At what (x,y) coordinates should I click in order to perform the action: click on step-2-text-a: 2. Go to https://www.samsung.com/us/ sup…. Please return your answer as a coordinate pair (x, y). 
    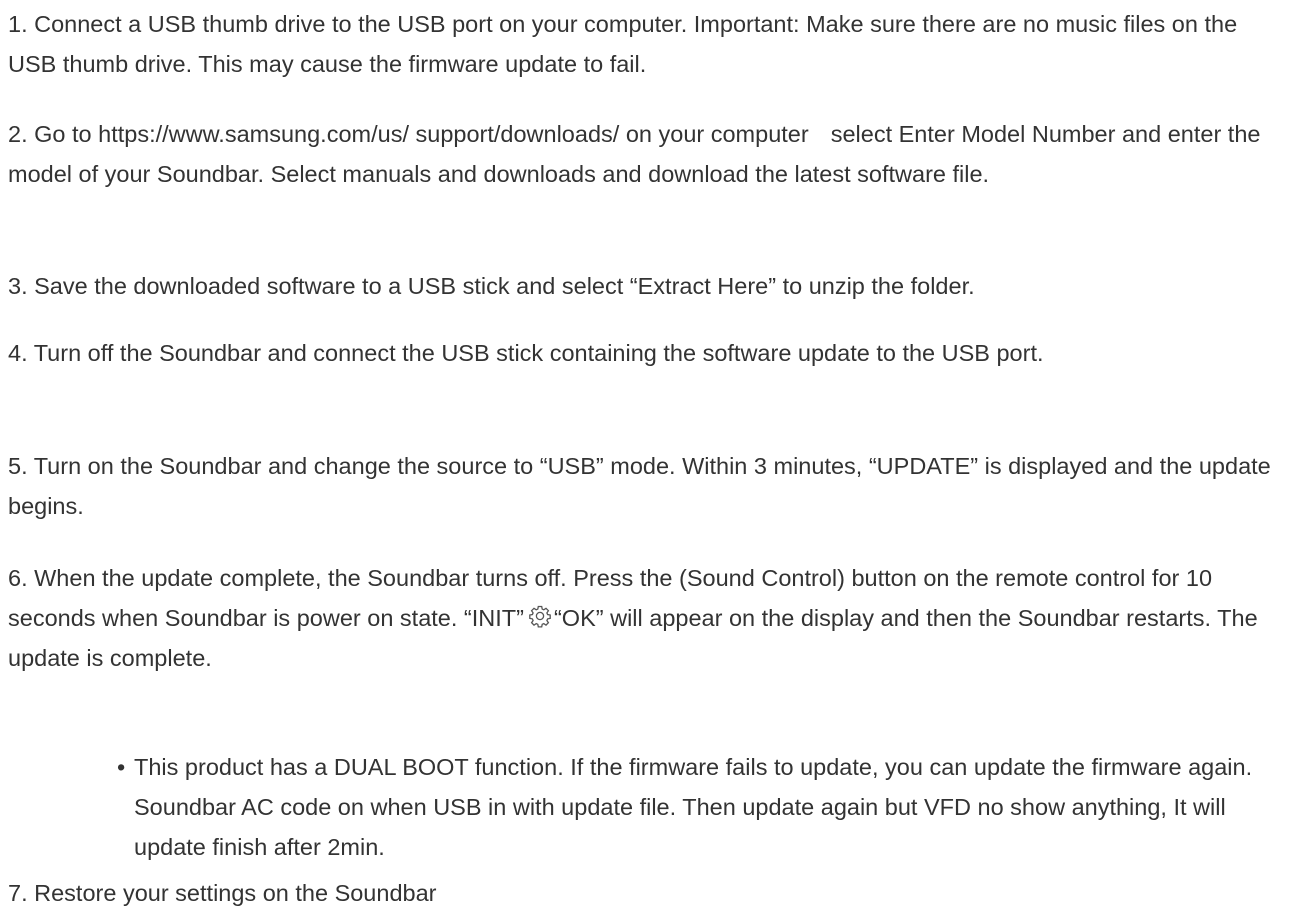
    Looking at the image, I should click on (408, 134).